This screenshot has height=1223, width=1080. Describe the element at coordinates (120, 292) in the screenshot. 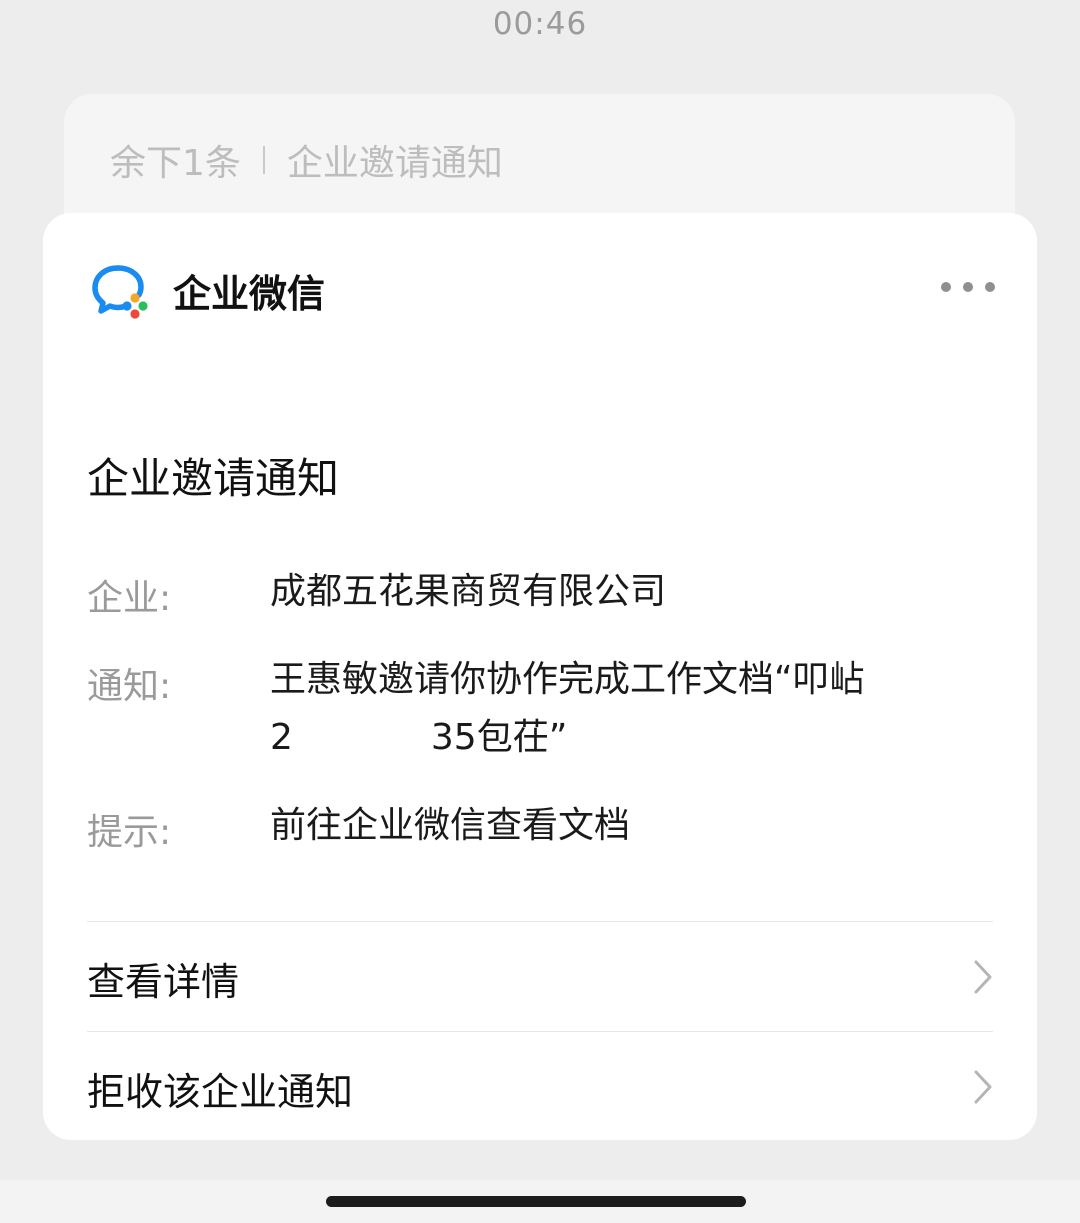

I see `wecom-logo-icon` at that location.